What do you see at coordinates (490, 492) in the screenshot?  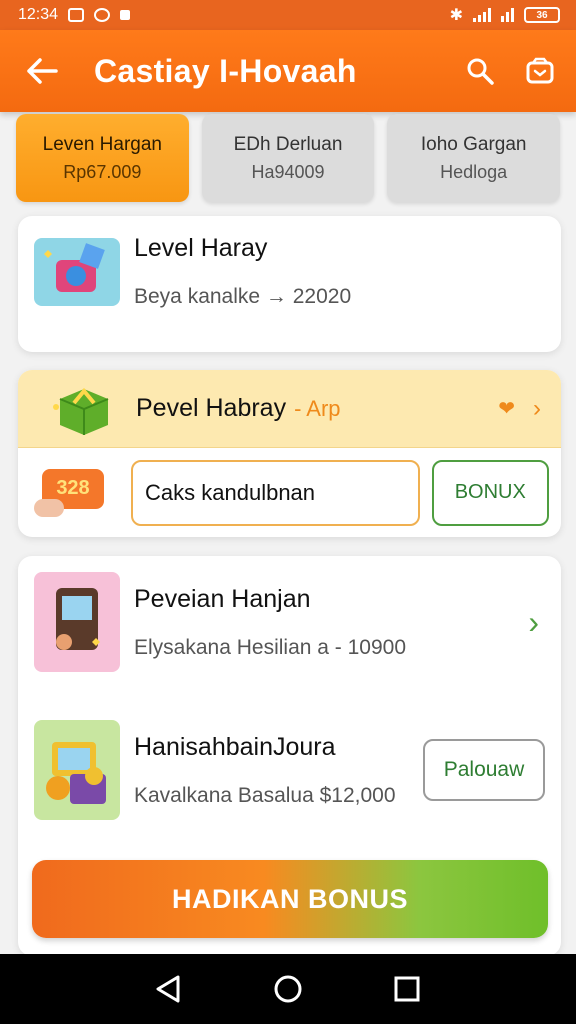 I see `bonus-button: BONUX` at bounding box center [490, 492].